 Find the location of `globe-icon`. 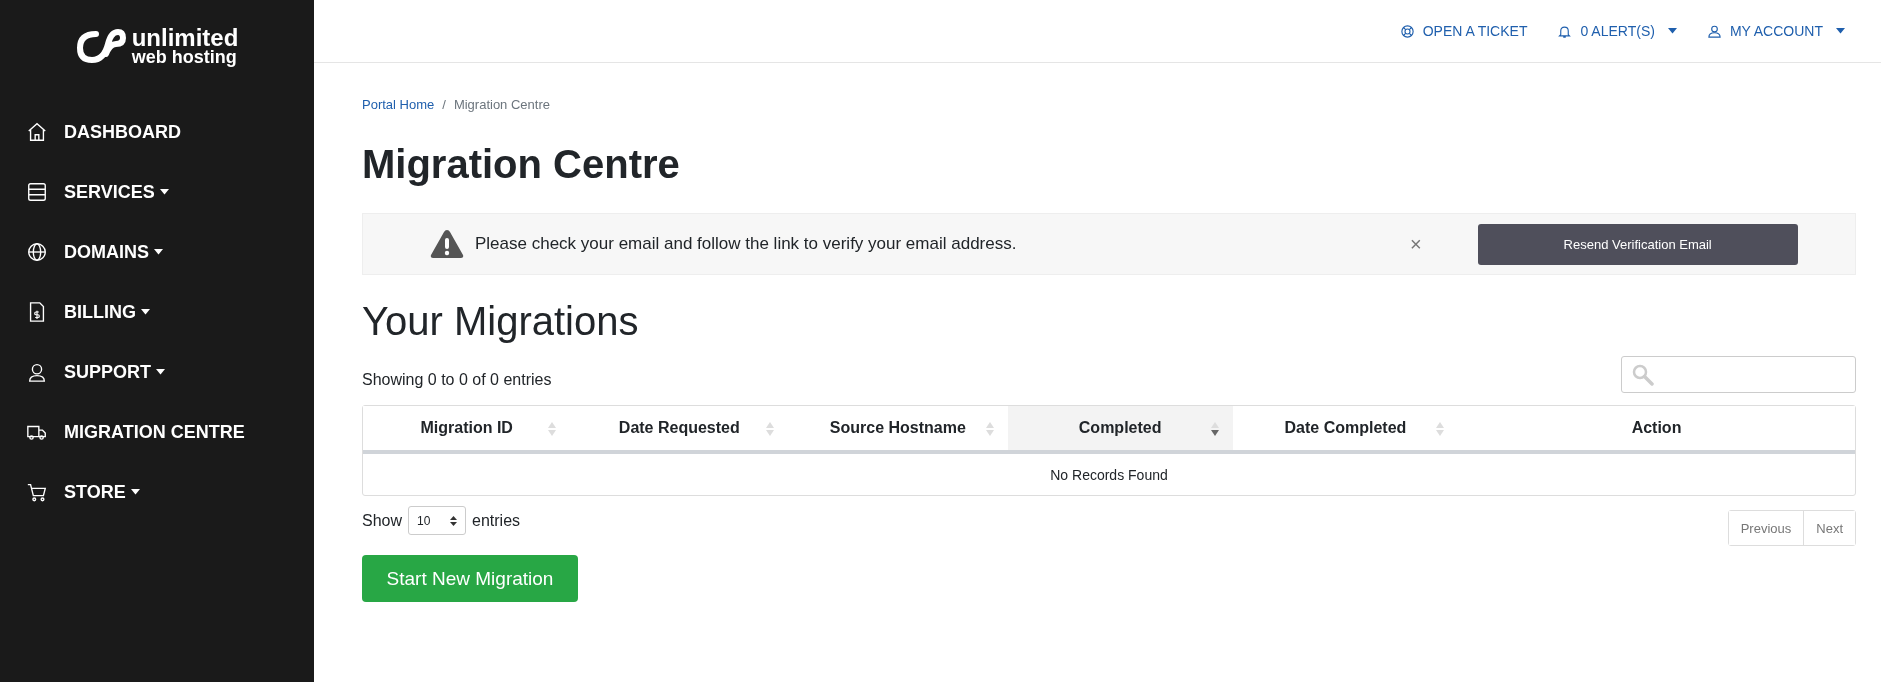

globe-icon is located at coordinates (37, 252).